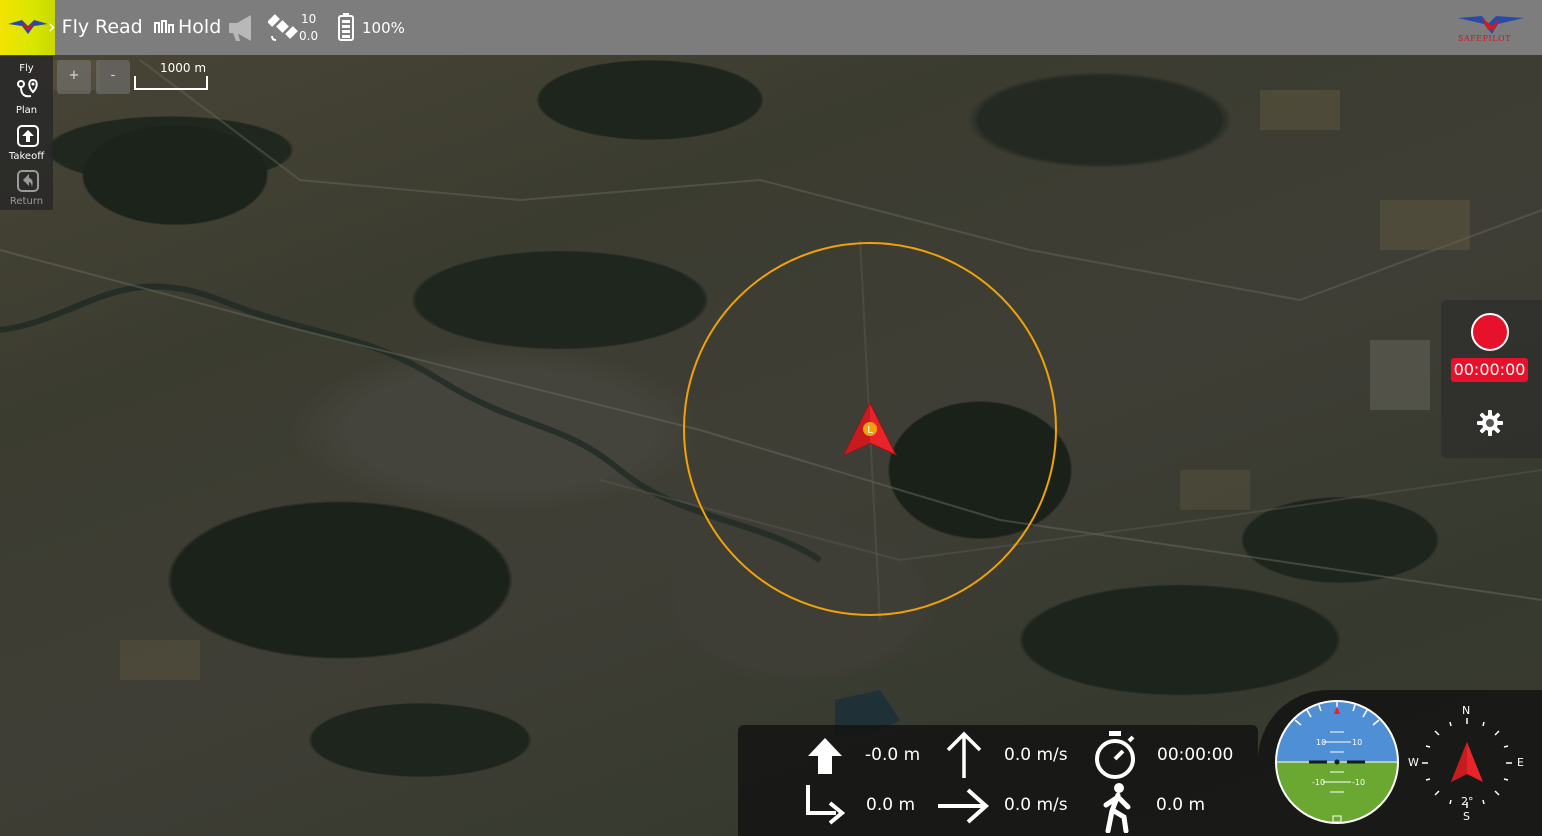  Describe the element at coordinates (890, 805) in the screenshot. I see `home-distance-value: 0.0 m` at that location.